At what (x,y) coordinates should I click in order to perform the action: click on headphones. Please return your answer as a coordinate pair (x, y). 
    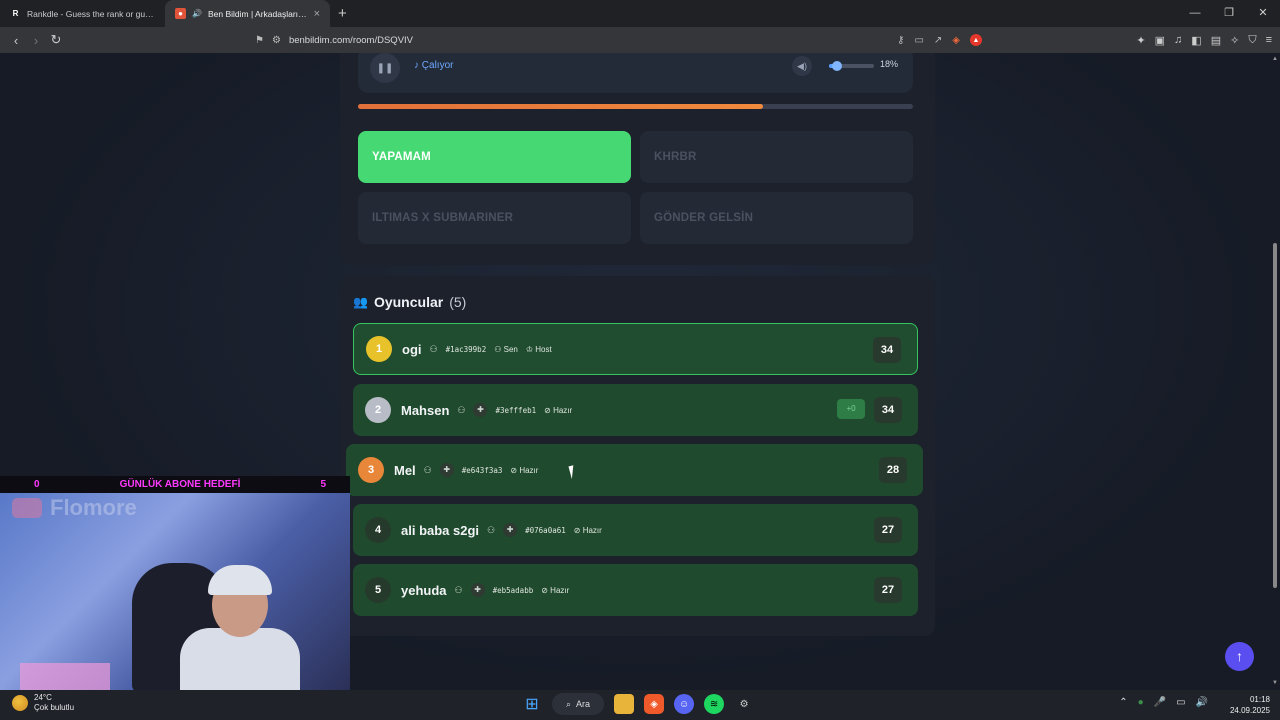
    Looking at the image, I should click on (240, 580).